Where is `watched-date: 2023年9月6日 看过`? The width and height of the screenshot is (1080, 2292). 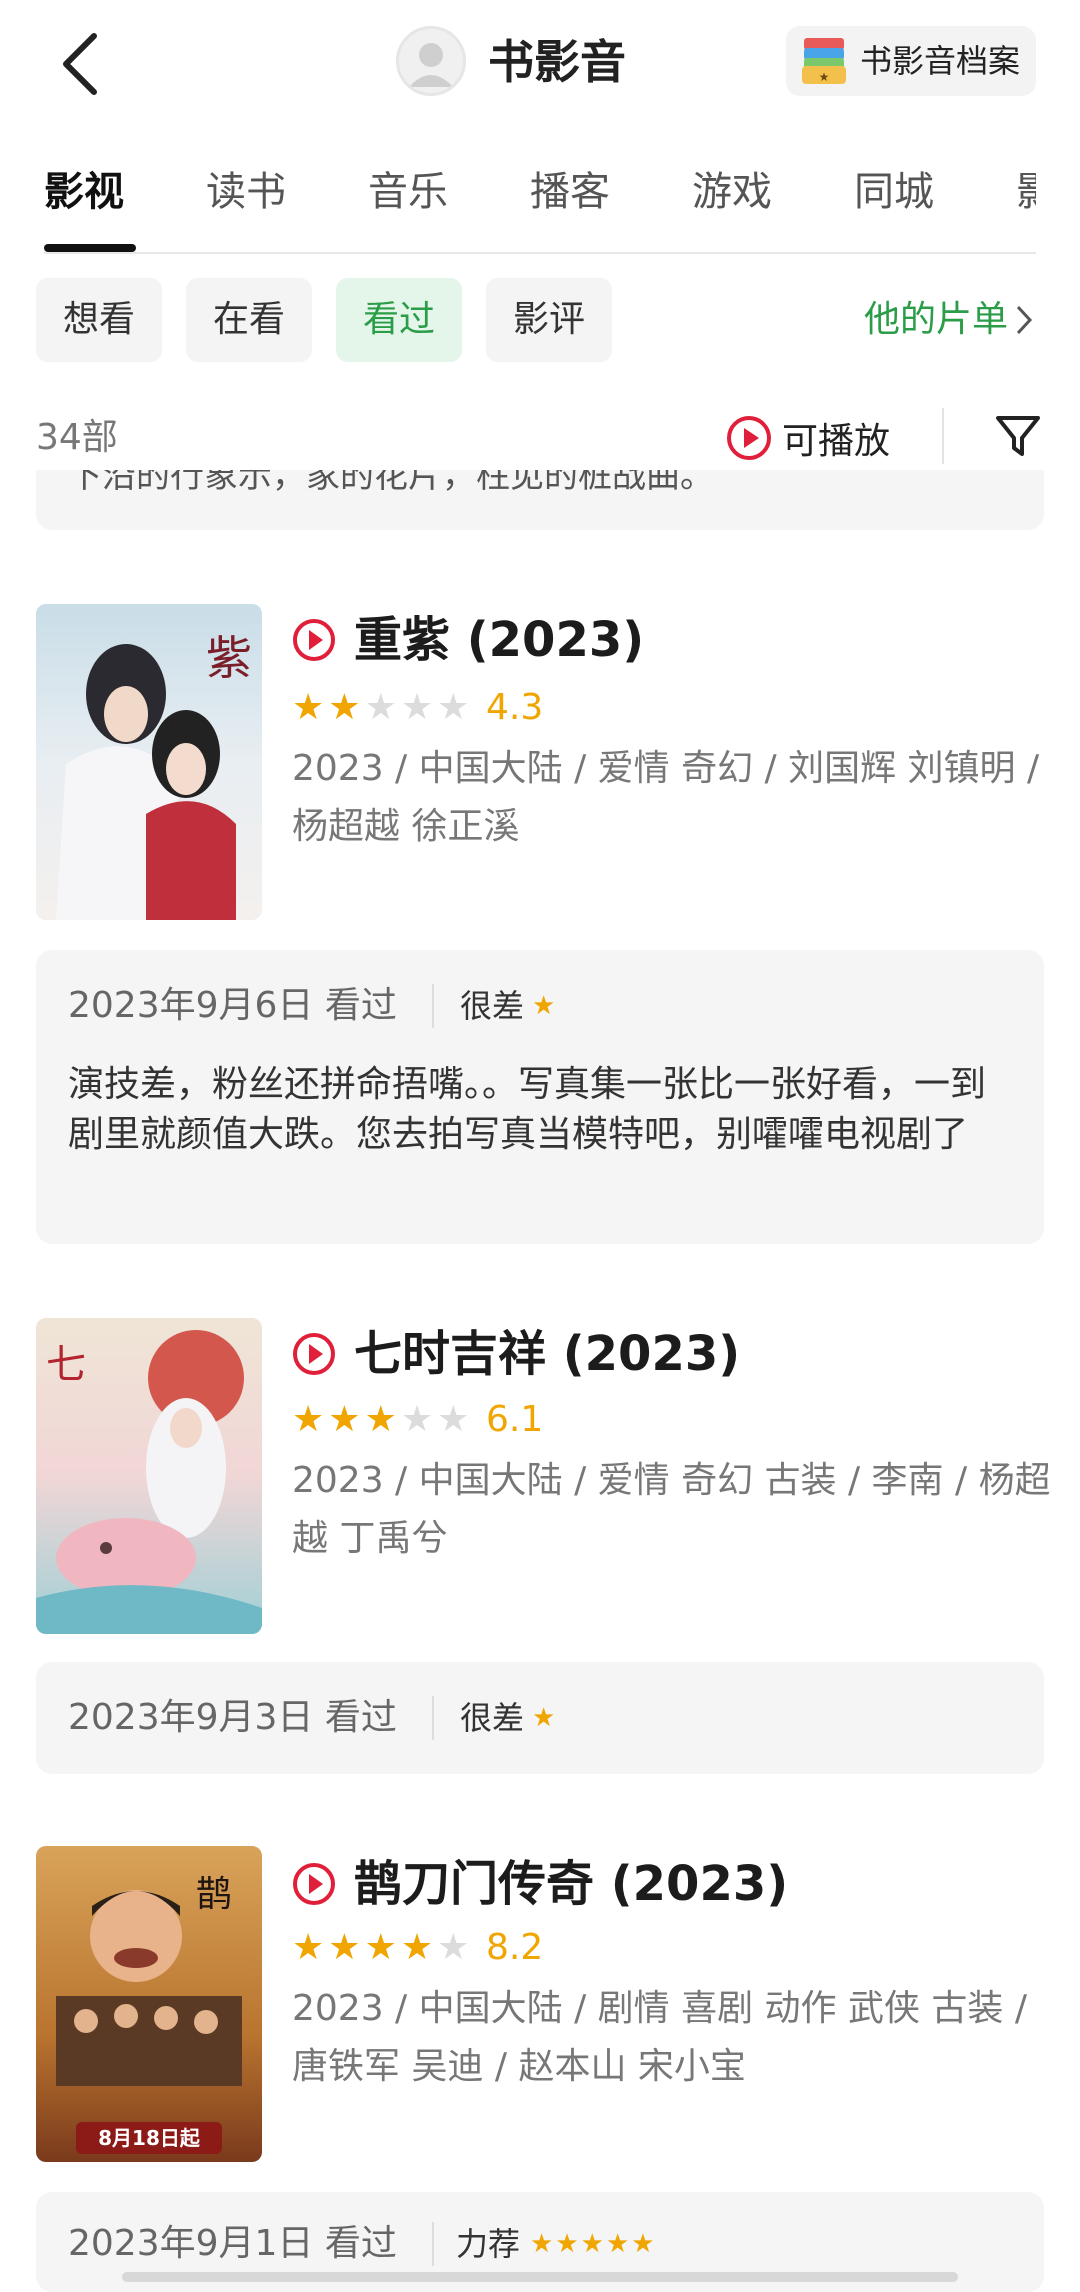
watched-date: 2023年9月6日 看过 is located at coordinates (232, 1005).